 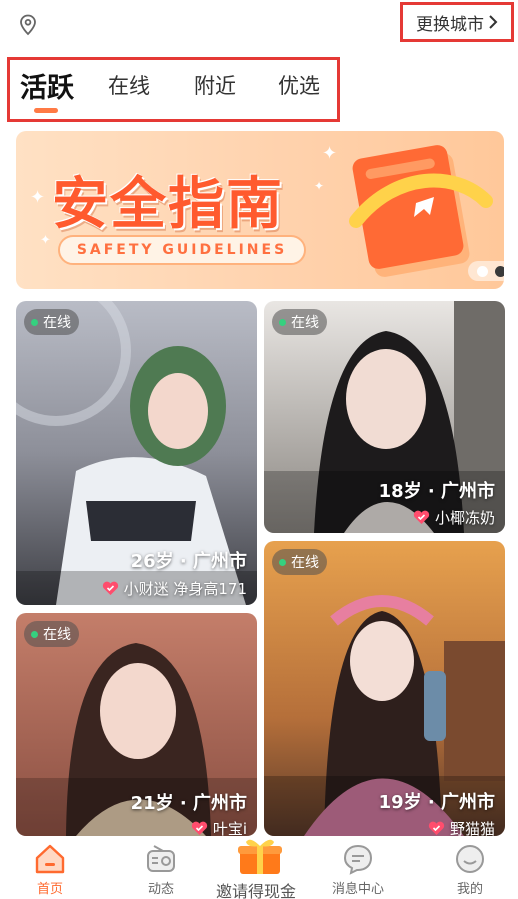 I want to click on nickname-label: 野猫猫, so click(x=472, y=828).